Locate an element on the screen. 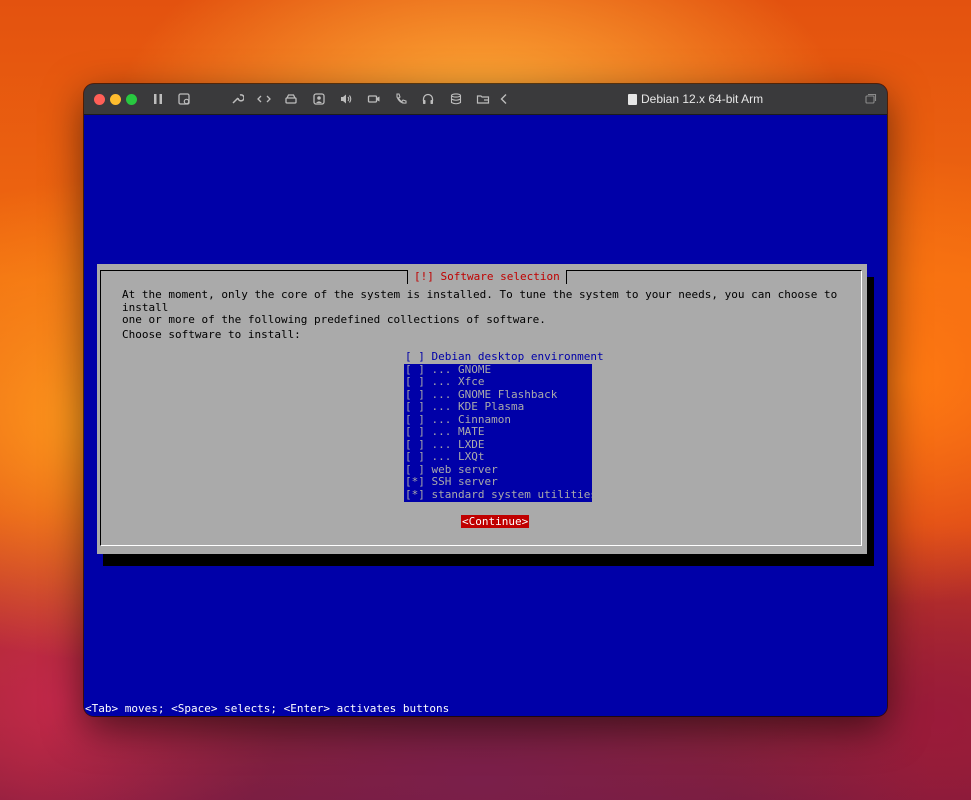  disk-icon is located at coordinates (291, 99).